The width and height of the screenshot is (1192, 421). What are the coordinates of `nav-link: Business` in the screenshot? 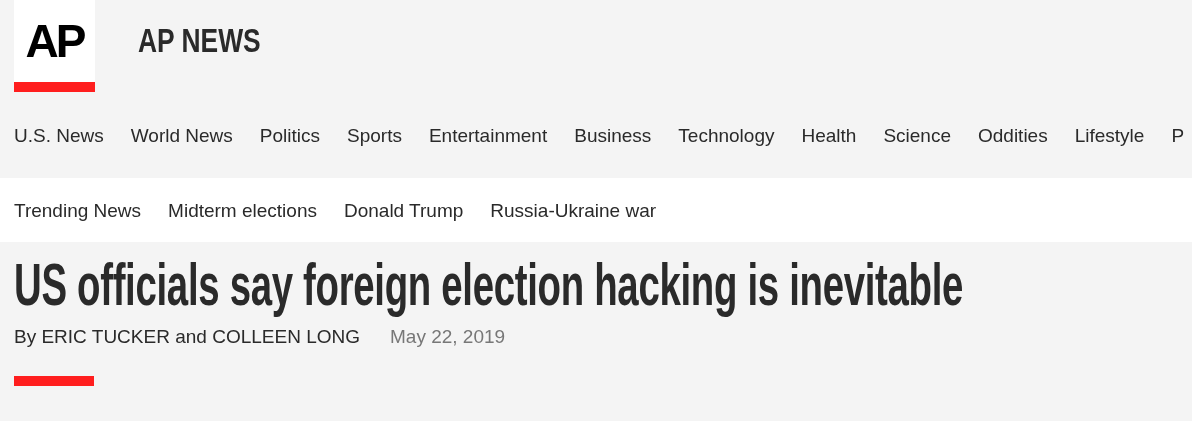 It's located at (613, 135).